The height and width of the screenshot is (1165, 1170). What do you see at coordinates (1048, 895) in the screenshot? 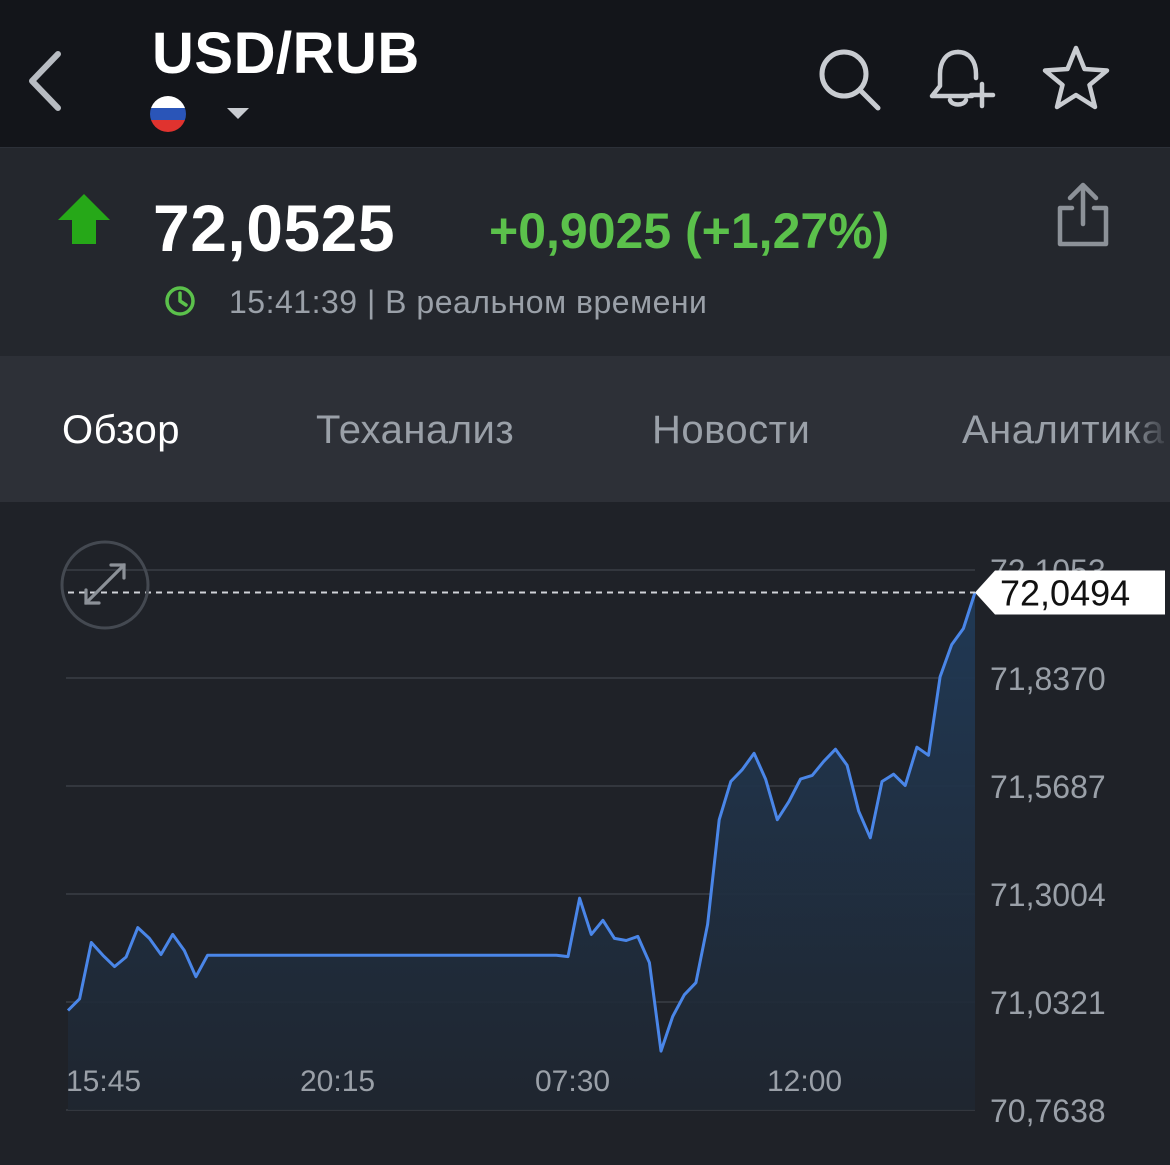
I see `y-tick-label: 71,3004` at bounding box center [1048, 895].